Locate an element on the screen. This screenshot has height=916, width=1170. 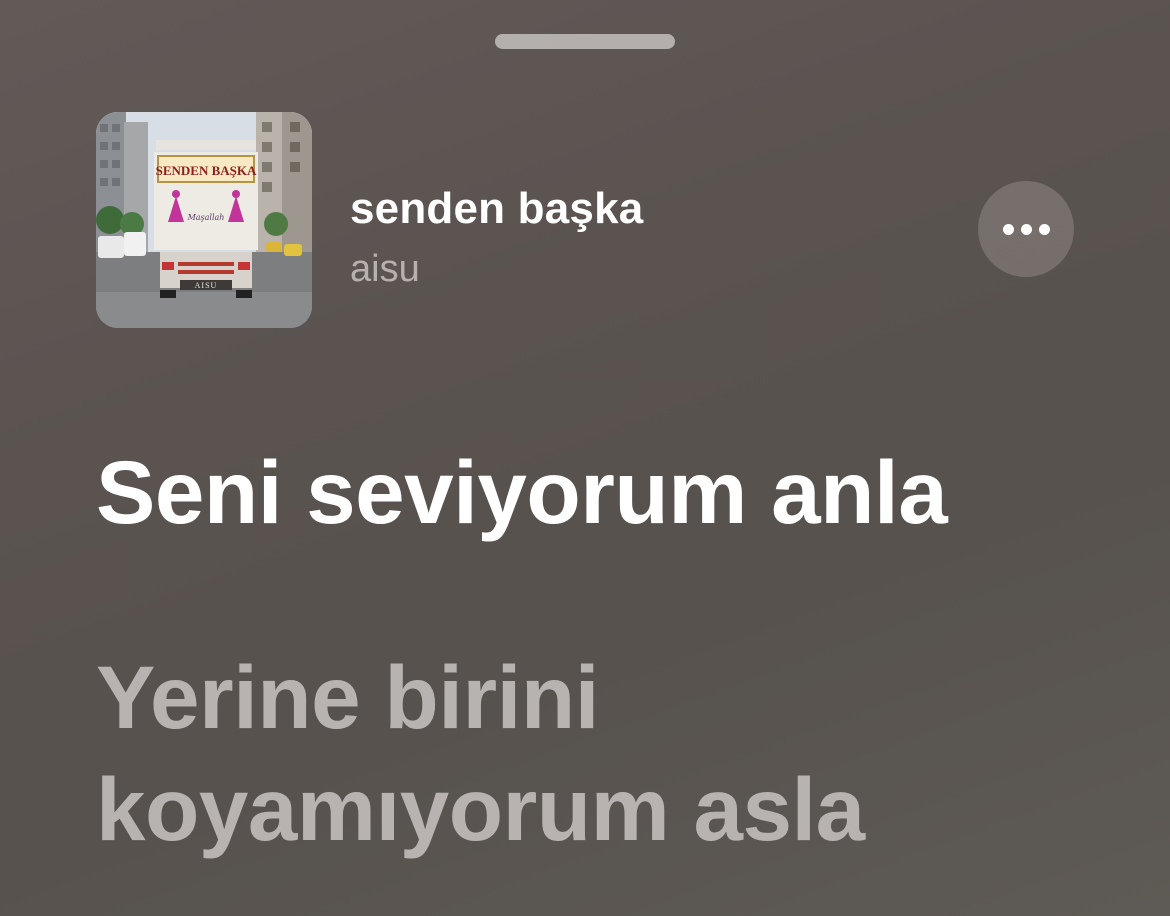
more-options-button is located at coordinates (1026, 229).